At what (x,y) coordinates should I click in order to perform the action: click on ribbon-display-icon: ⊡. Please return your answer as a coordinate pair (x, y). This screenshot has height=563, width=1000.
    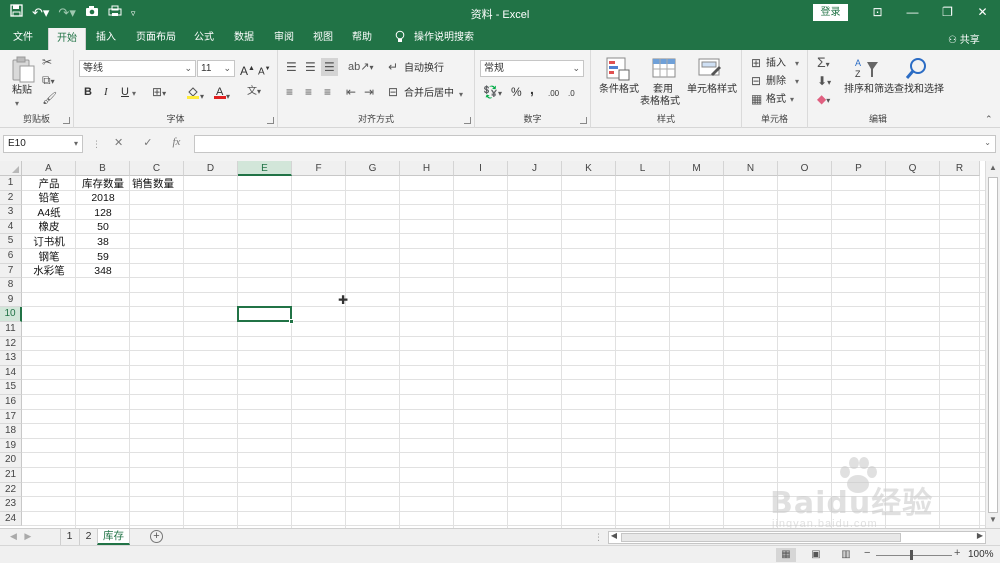
    Looking at the image, I should click on (877, 12).